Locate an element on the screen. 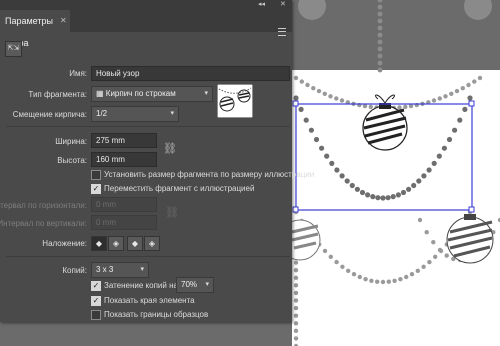  panel-titlebar: ◂◂ ✕ is located at coordinates (146, 5).